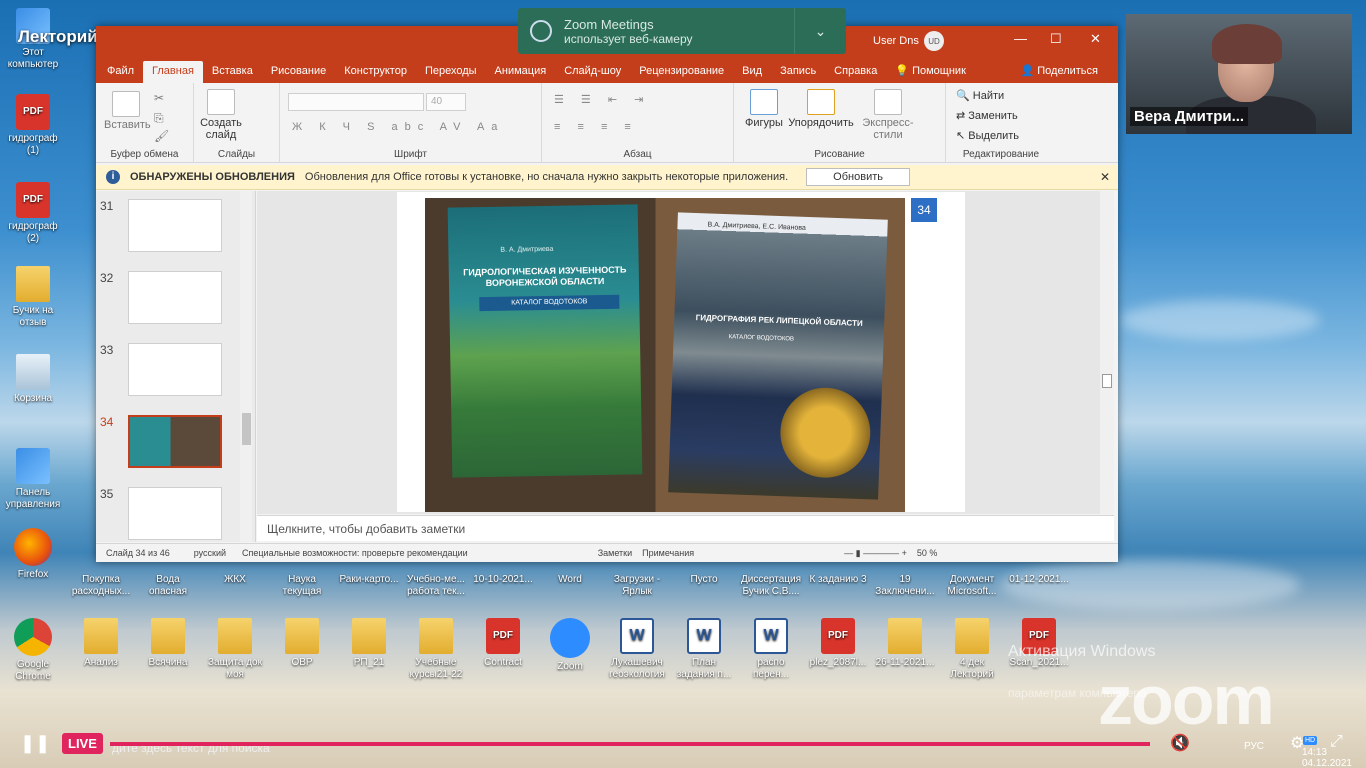  I want to click on desktop-icon: Google Chrome, so click(33, 650).